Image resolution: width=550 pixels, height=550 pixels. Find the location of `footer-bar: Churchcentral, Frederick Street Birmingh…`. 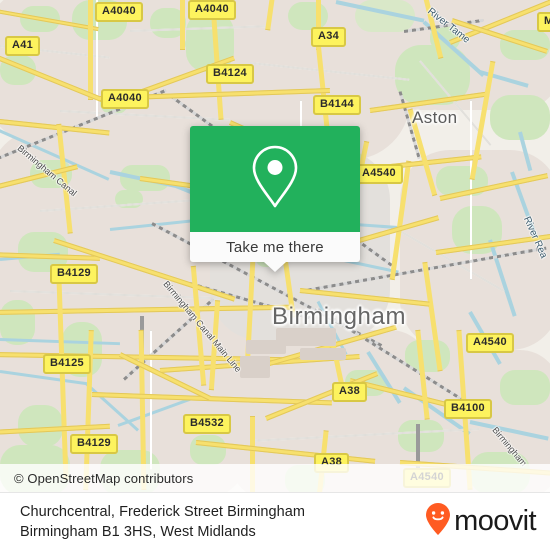

footer-bar: Churchcentral, Frederick Street Birmingh… is located at coordinates (275, 521).